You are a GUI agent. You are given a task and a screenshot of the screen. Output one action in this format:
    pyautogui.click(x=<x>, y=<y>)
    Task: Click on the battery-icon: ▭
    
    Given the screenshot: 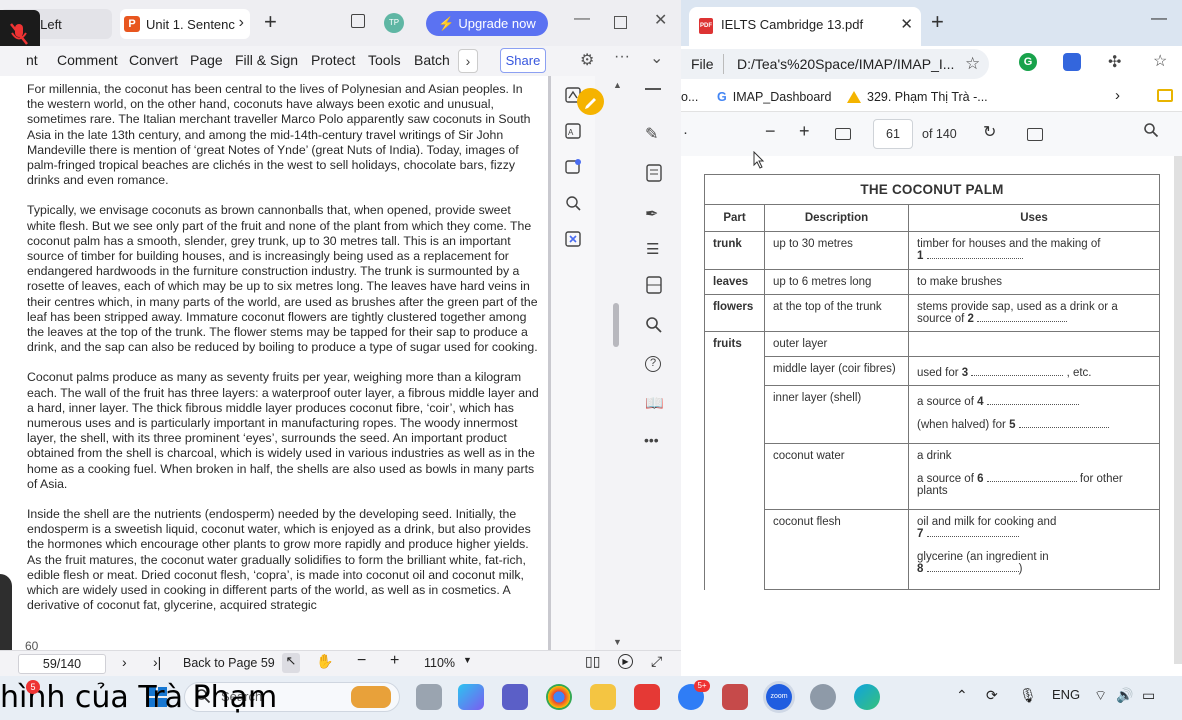 What is the action you would take?
    pyautogui.click(x=1148, y=695)
    